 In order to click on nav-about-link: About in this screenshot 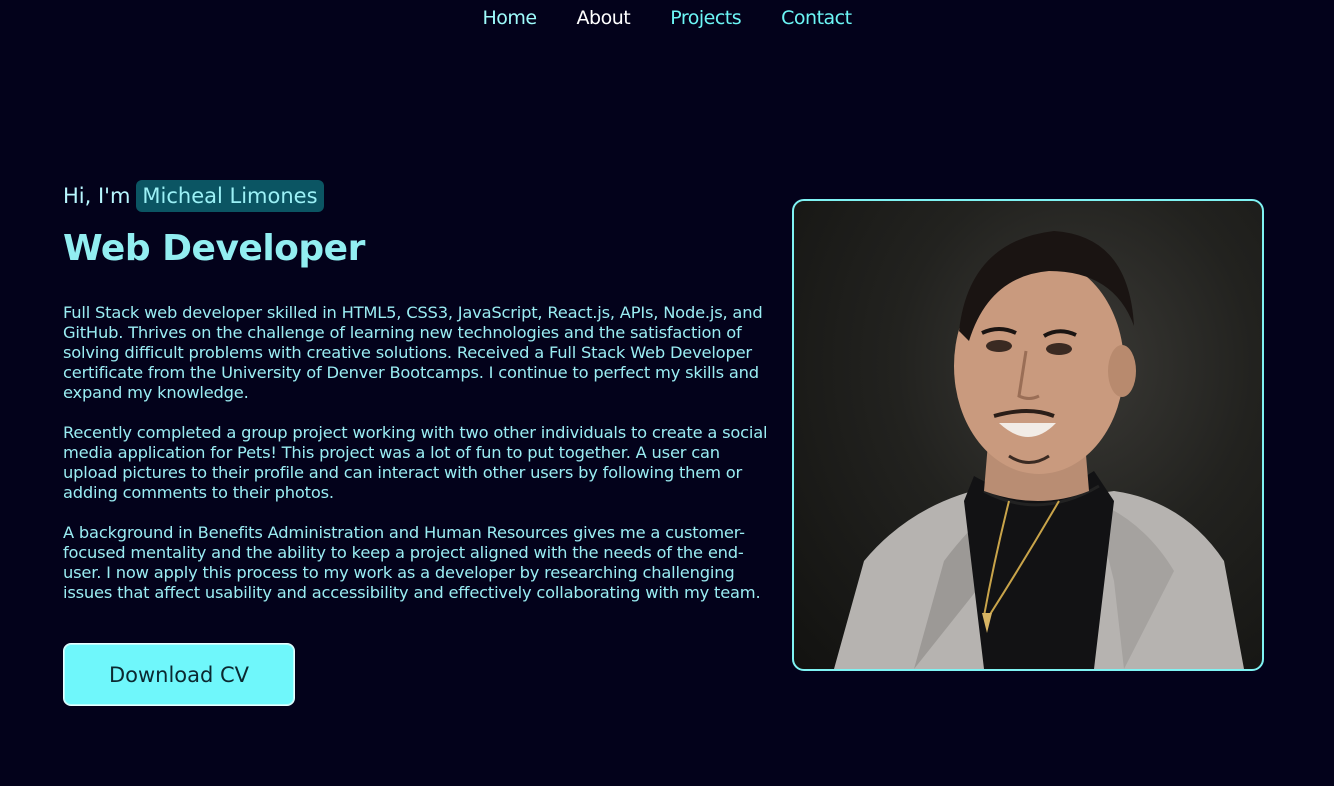, I will do `click(604, 18)`.